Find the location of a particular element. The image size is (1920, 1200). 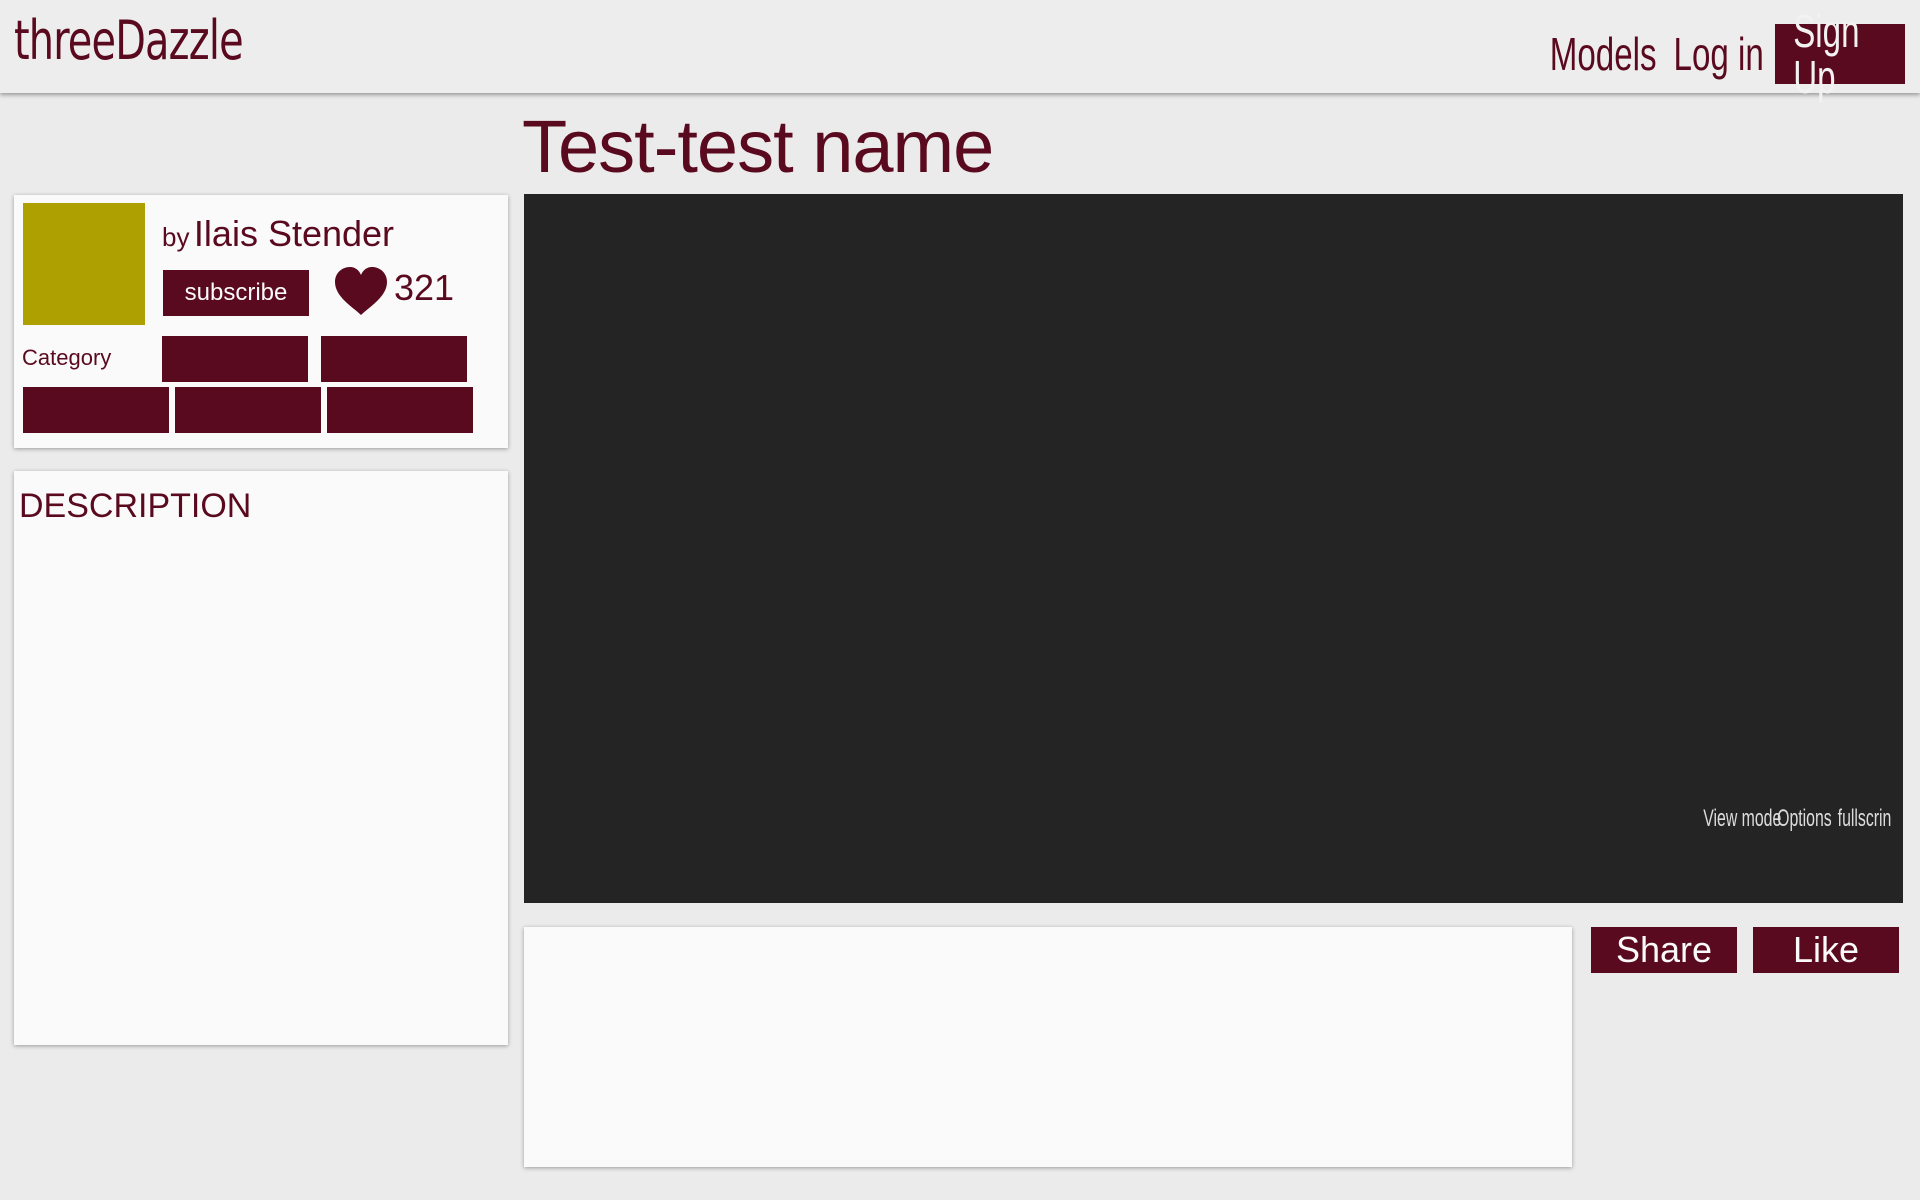

author-byline: by Ilais Stender is located at coordinates (278, 234).